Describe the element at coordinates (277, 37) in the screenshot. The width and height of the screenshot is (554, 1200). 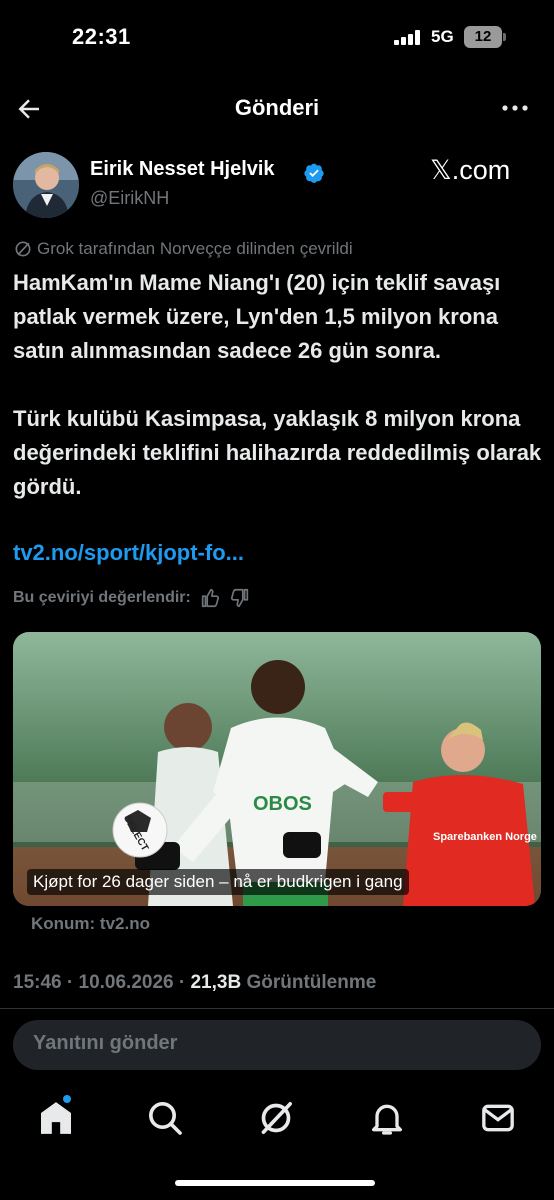
I see `status-bar: 22:31 5G 12` at that location.